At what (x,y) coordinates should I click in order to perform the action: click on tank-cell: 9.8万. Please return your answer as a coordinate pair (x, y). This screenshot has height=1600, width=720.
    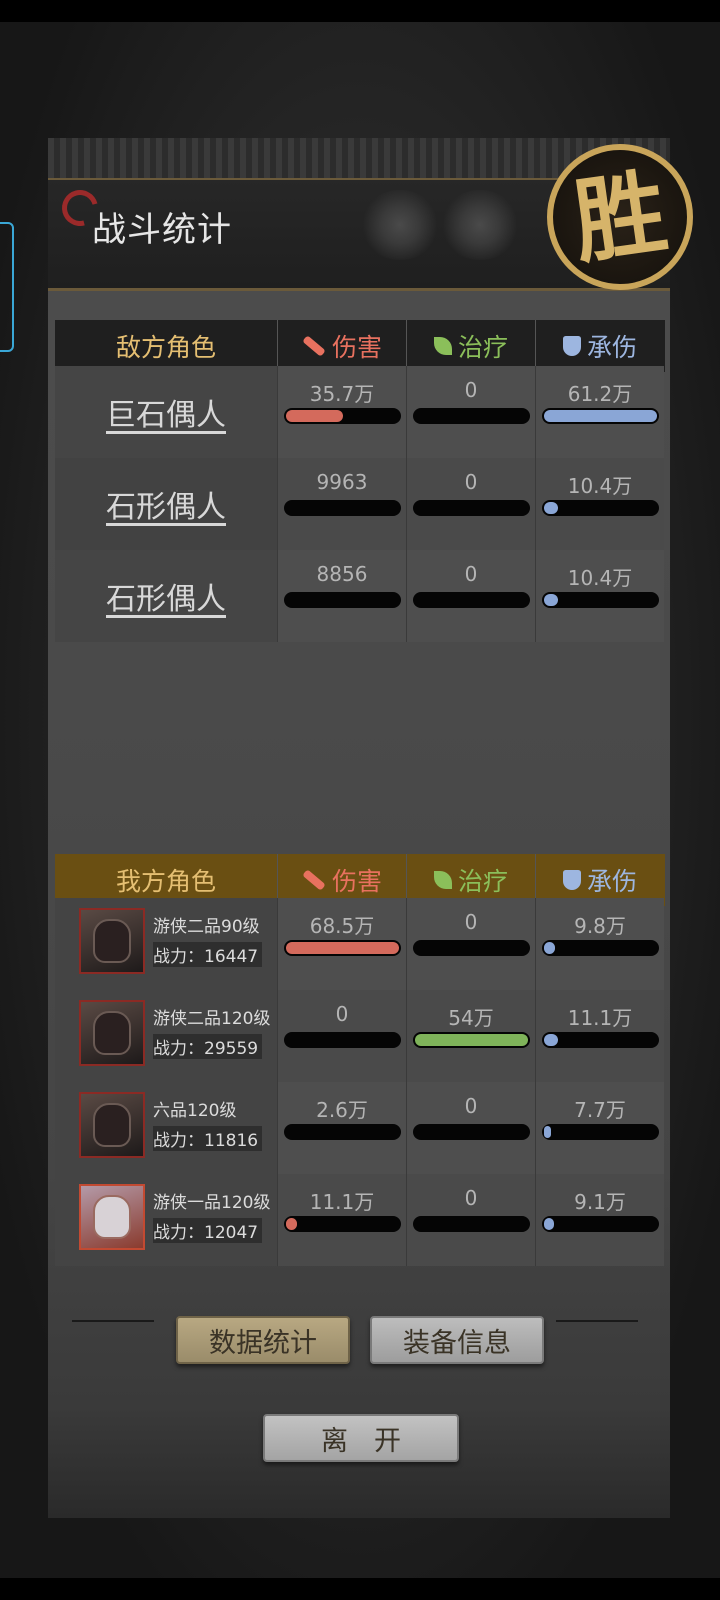
    Looking at the image, I should click on (599, 944).